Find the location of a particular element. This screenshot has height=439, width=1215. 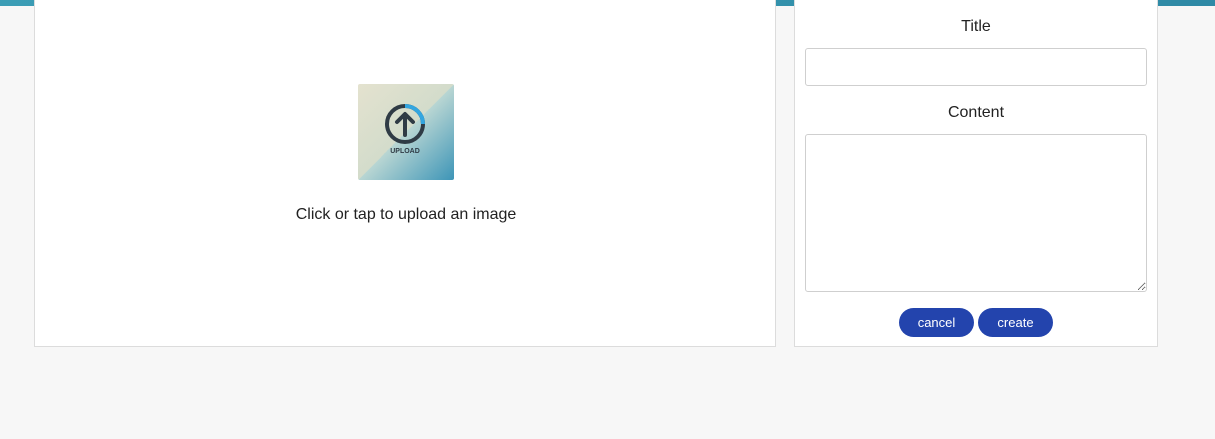

title-label: Title is located at coordinates (976, 26).